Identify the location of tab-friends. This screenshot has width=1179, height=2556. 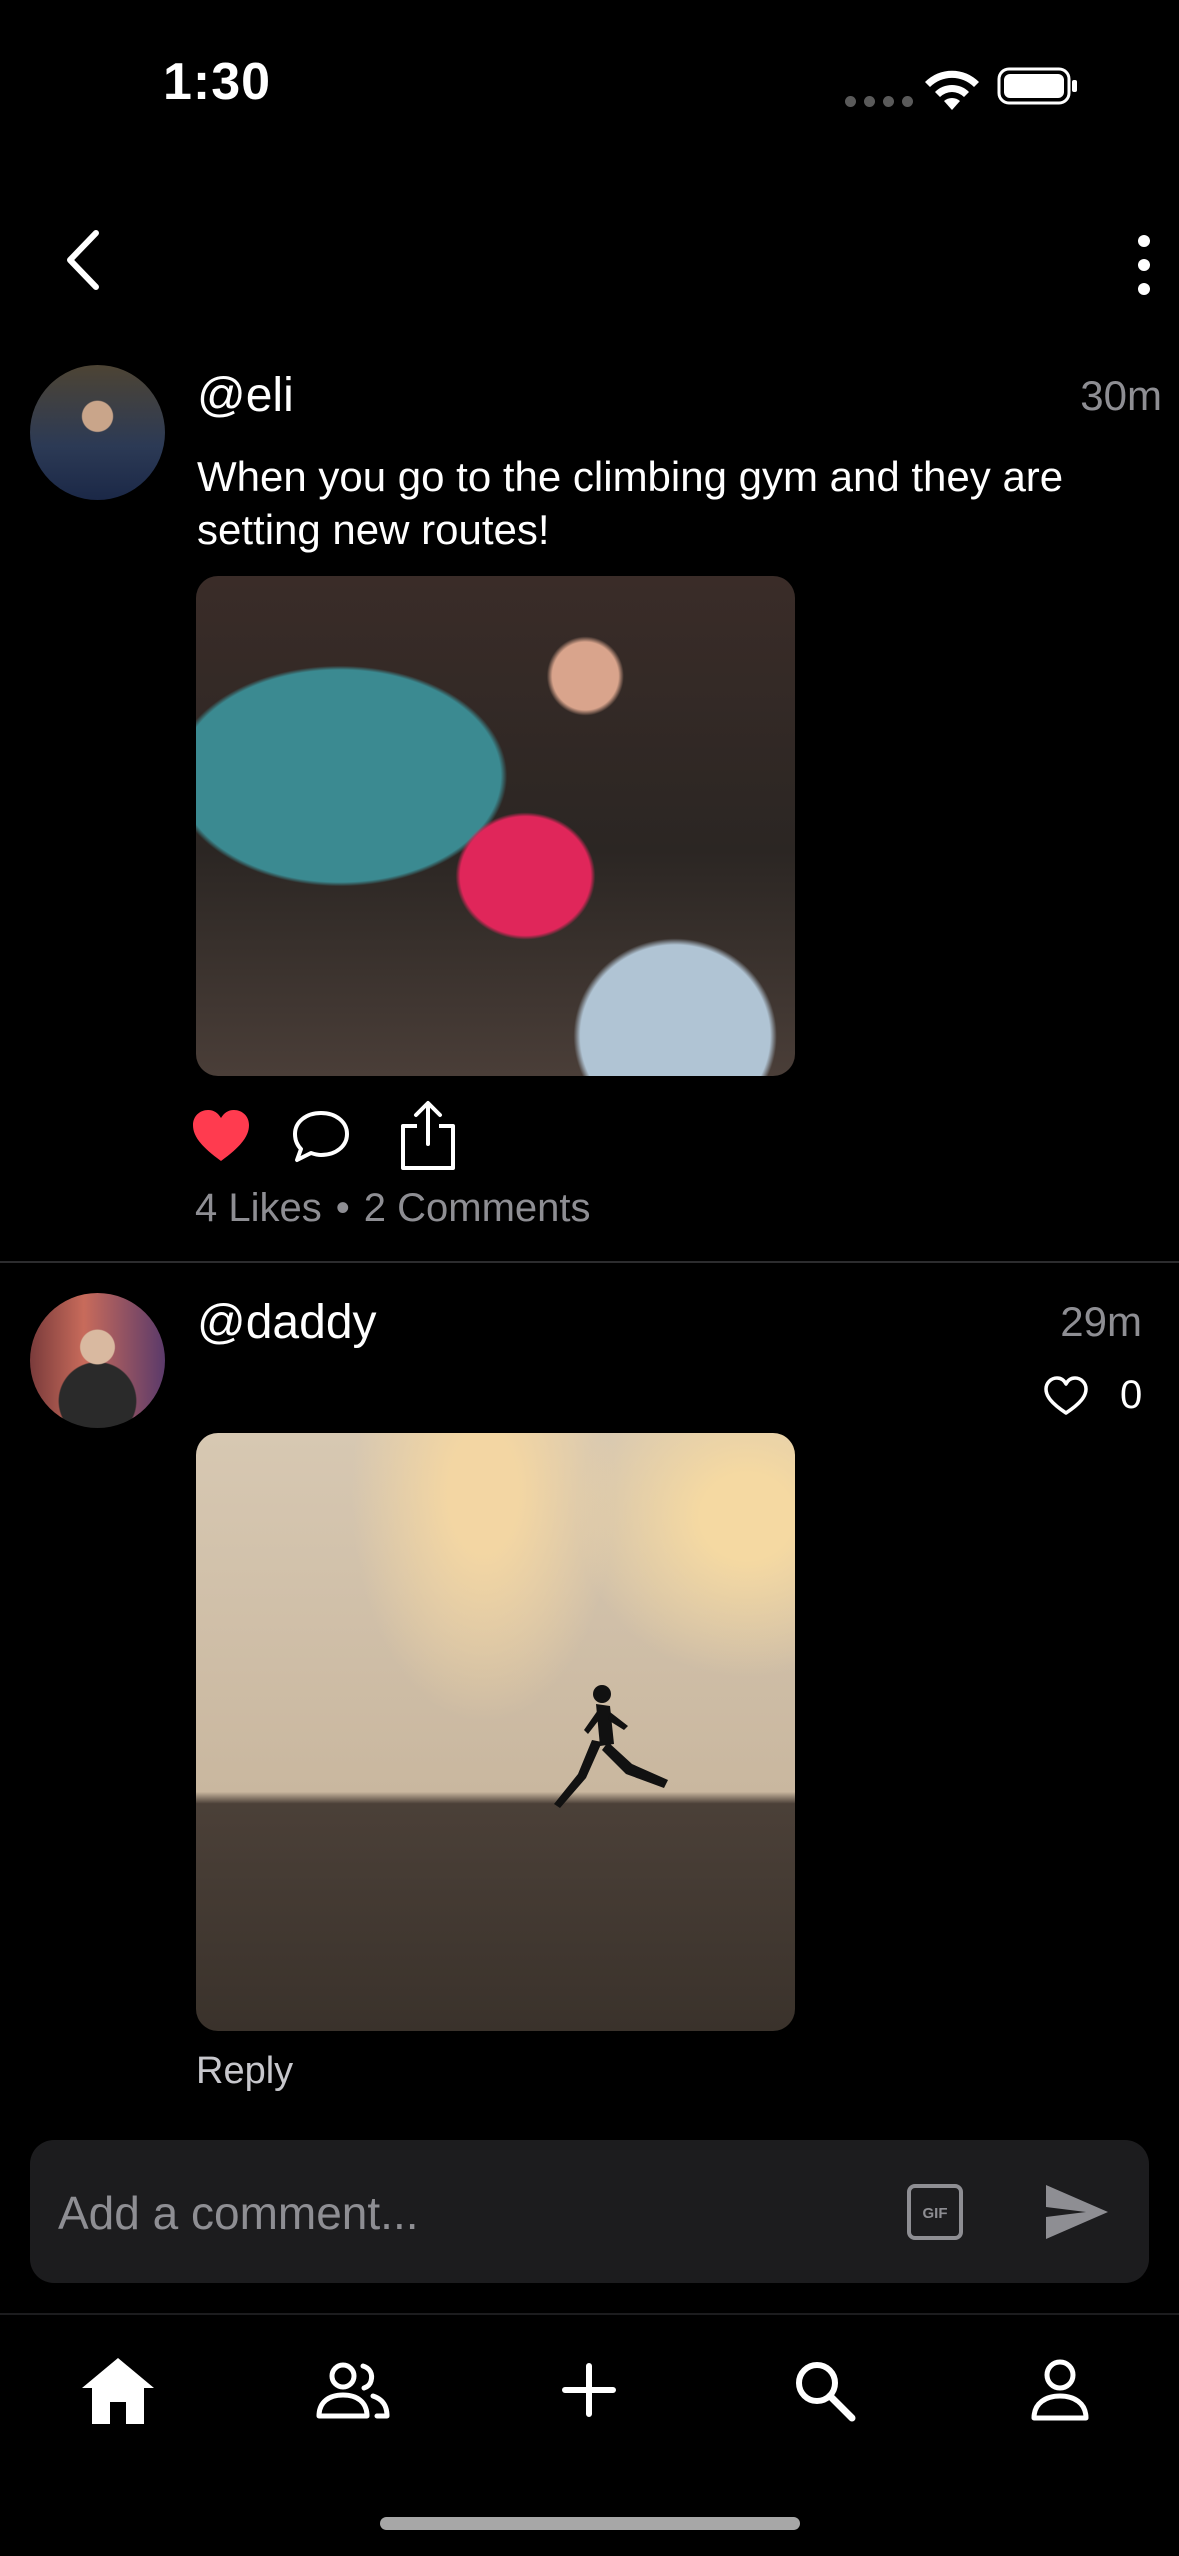
(353, 2390).